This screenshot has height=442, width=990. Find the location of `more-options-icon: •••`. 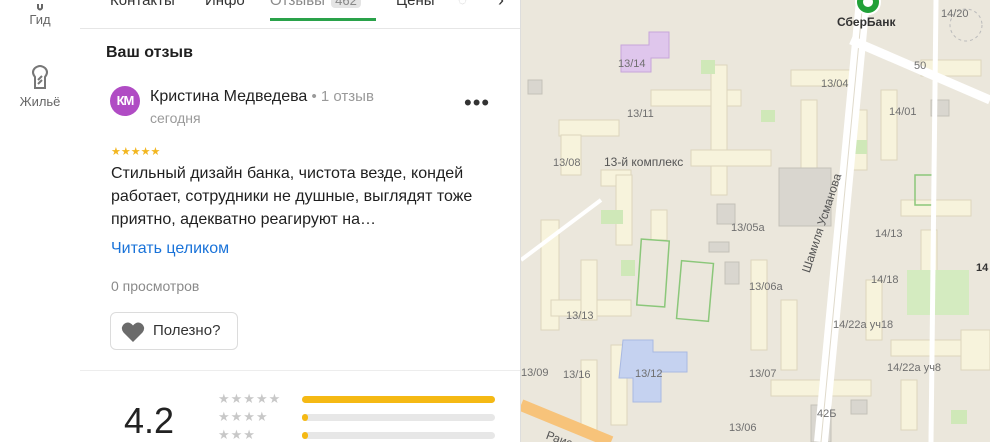

more-options-icon: ••• is located at coordinates (477, 103).